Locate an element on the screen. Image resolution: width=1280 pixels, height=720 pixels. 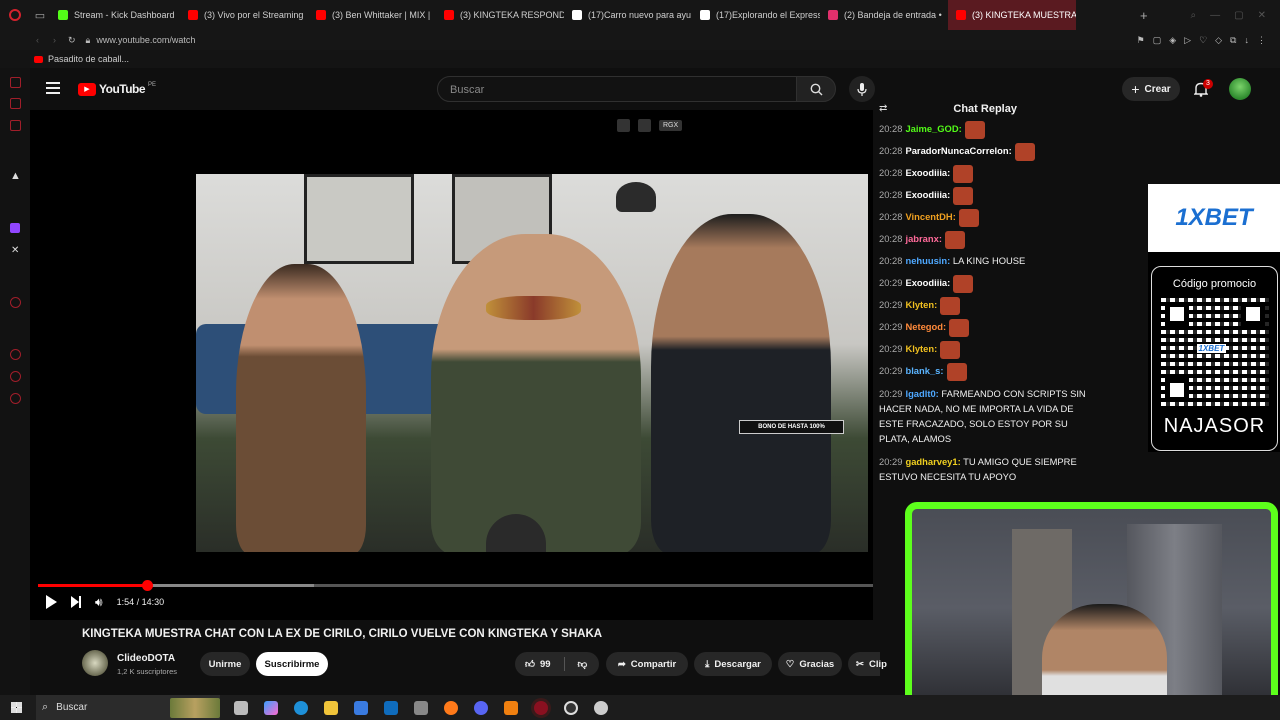
browser-tab: (17)Explorando el Express is located at coordinates (756, 15).